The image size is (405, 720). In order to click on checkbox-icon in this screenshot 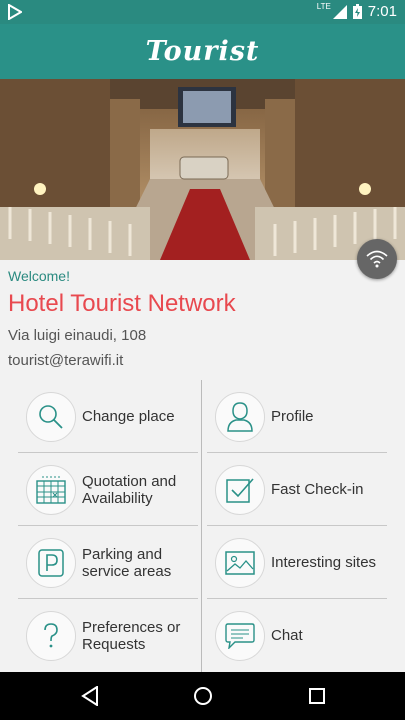, I will do `click(240, 490)`.